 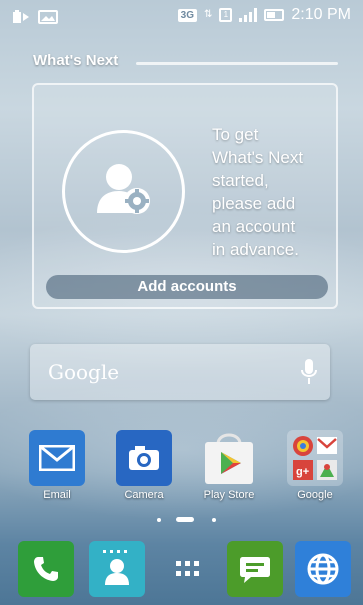 What do you see at coordinates (315, 458) in the screenshot?
I see `google-folder-icon: g+` at bounding box center [315, 458].